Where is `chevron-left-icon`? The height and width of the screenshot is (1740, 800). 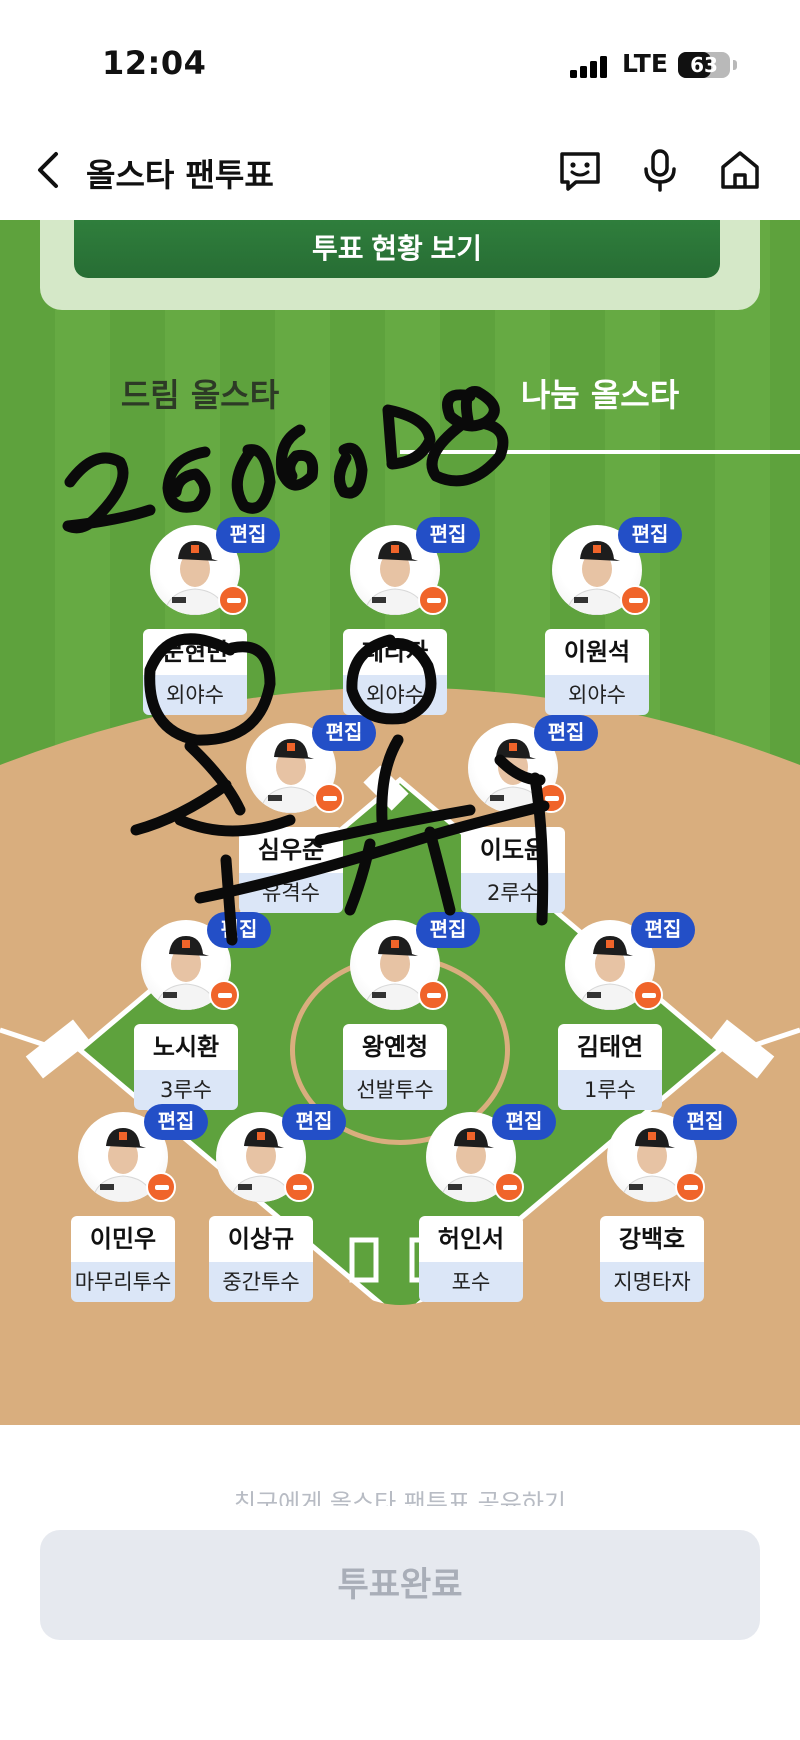
chevron-left-icon is located at coordinates (48, 170).